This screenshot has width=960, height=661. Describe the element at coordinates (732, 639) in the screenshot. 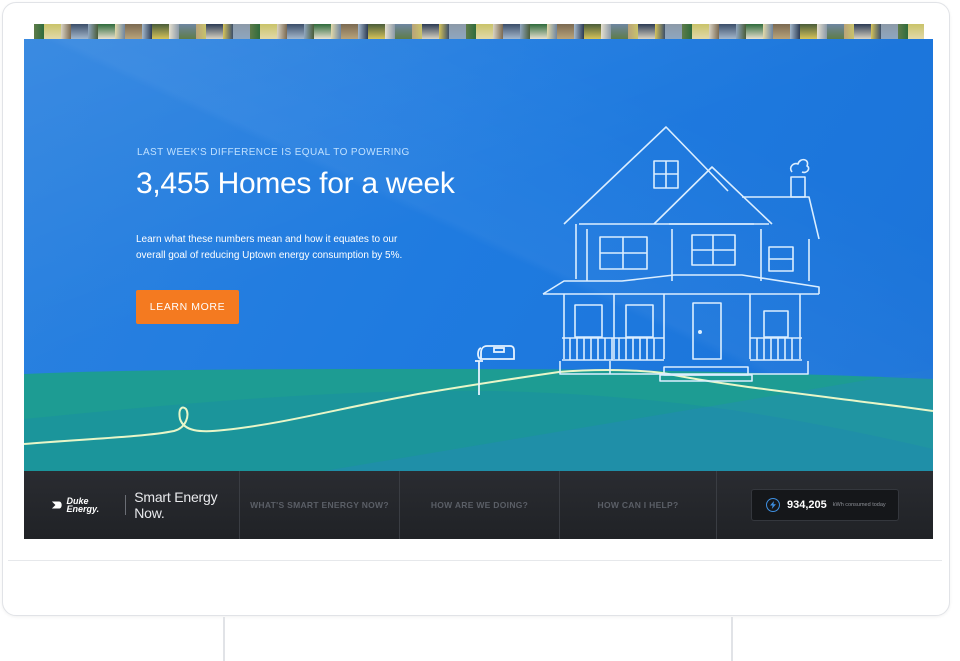

I see `kiosk-stand-right` at that location.